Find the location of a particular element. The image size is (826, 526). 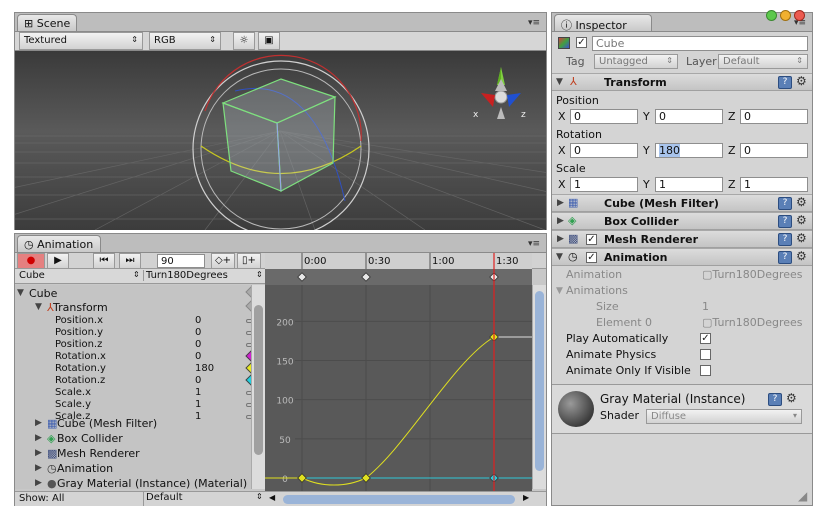

tab-inspector: ⓘ Inspector is located at coordinates (603, 23).